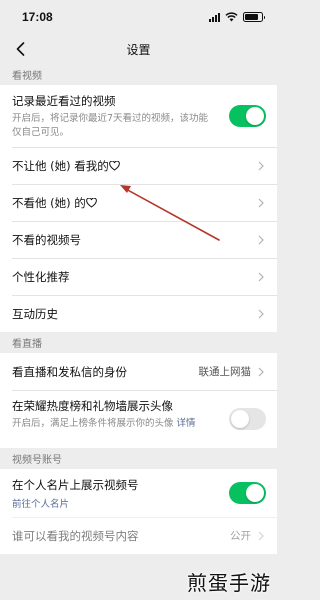 This screenshot has height=600, width=320. Describe the element at coordinates (75, 535) in the screenshot. I see `who-can-see-label: 谁可以看我的视频号内容` at that location.